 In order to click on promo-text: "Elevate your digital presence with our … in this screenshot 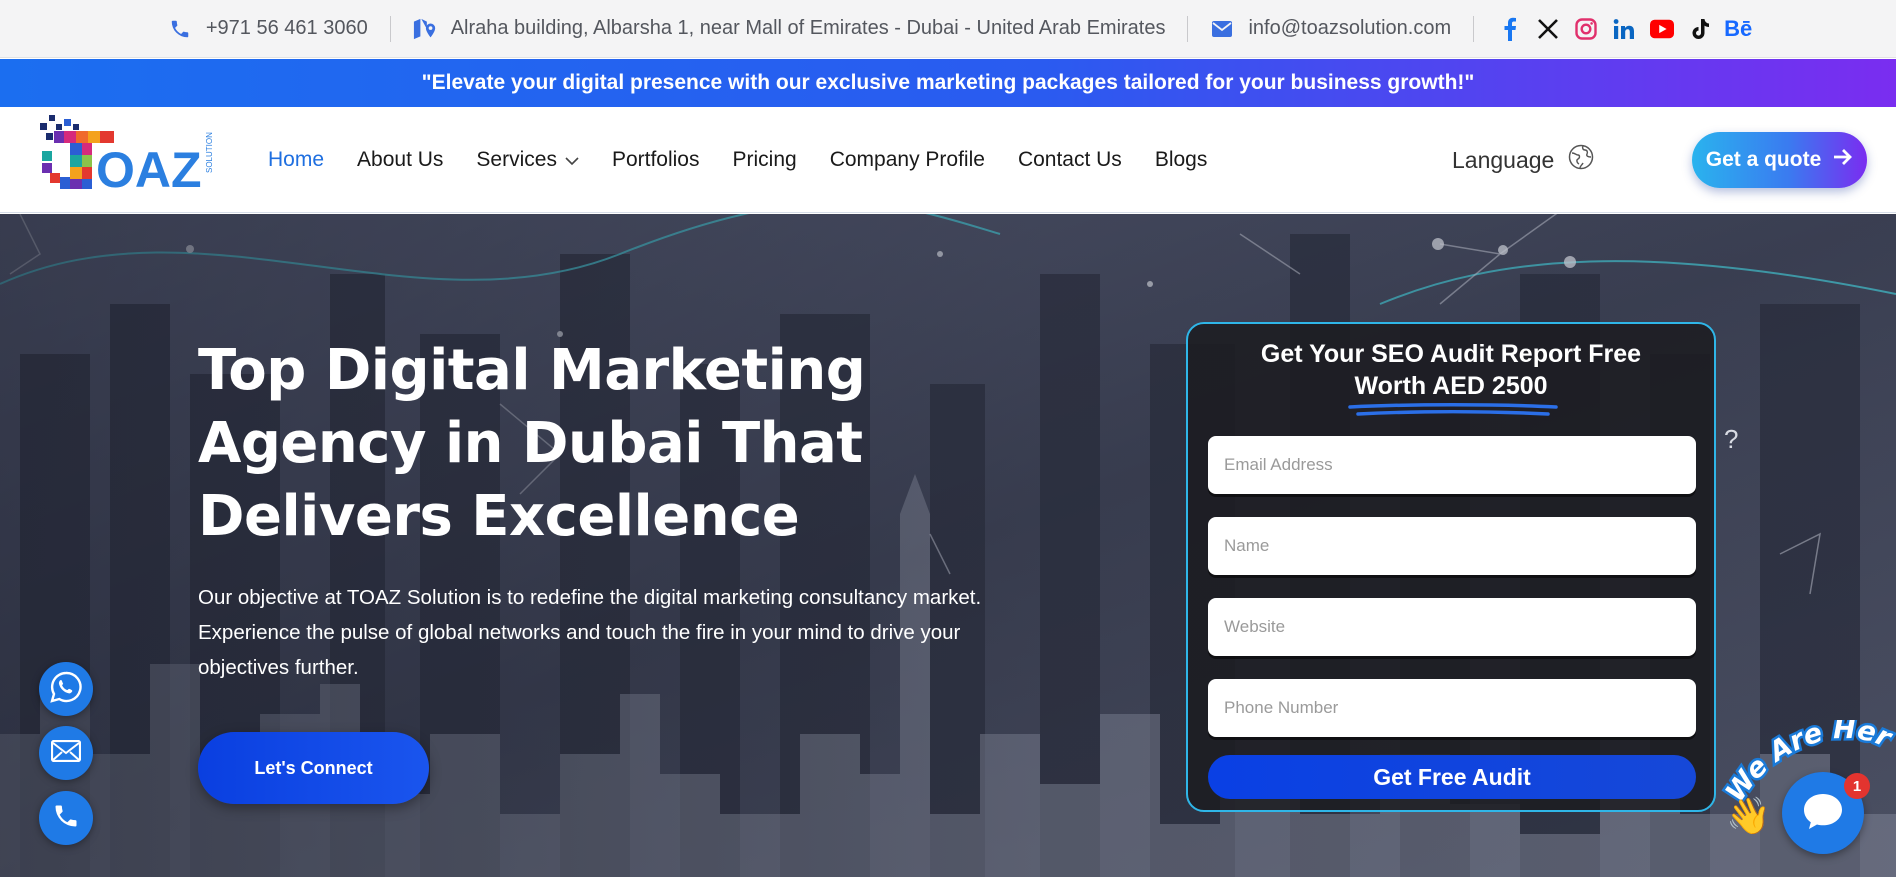, I will do `click(948, 82)`.